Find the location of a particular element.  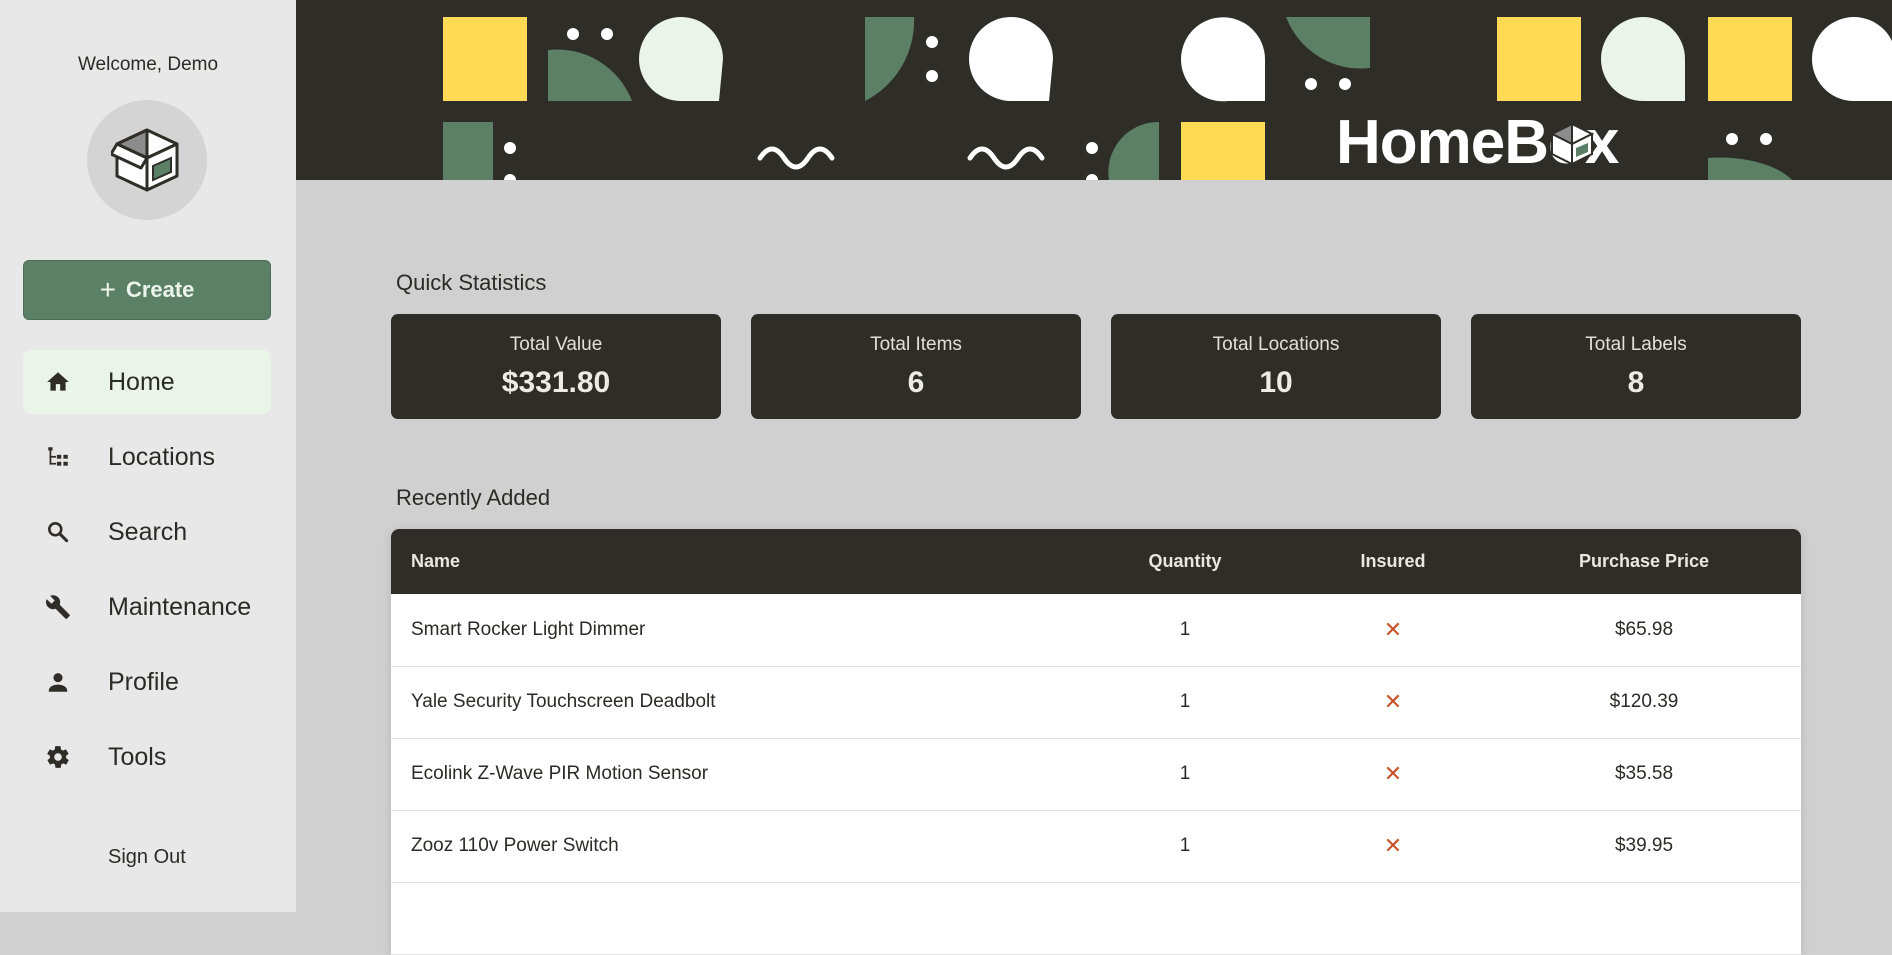

item-price: $35.58 is located at coordinates (1644, 773).